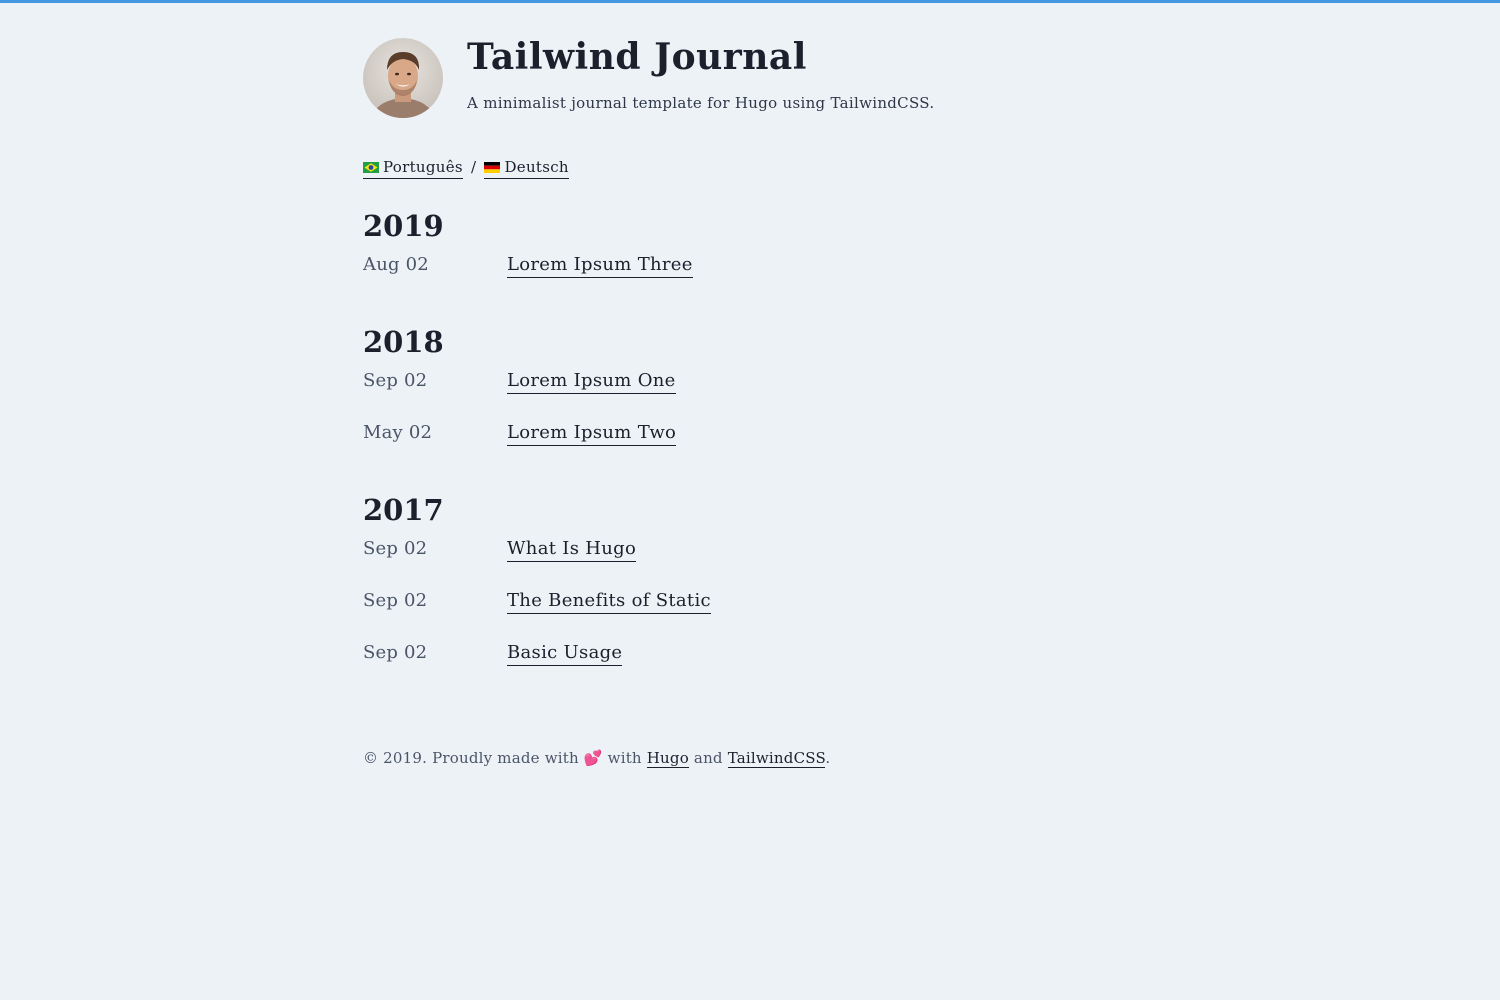 This screenshot has width=1500, height=1000. What do you see at coordinates (591, 382) in the screenshot?
I see `post-link: Lorem Ipsum One` at bounding box center [591, 382].